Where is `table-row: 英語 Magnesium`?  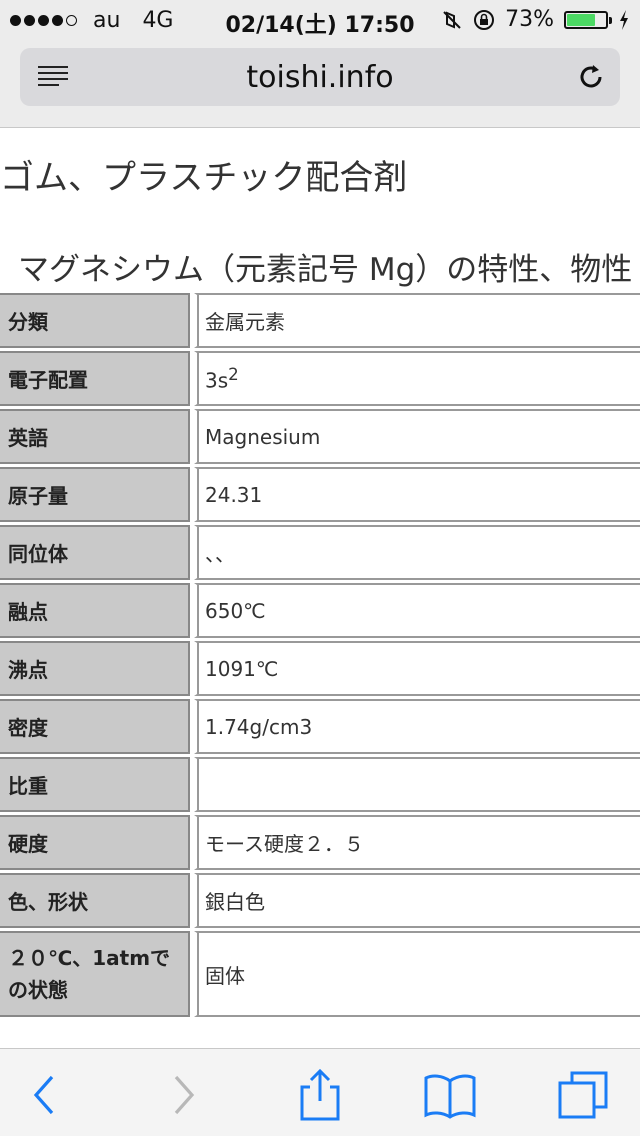
table-row: 英語 Magnesium is located at coordinates (320, 436).